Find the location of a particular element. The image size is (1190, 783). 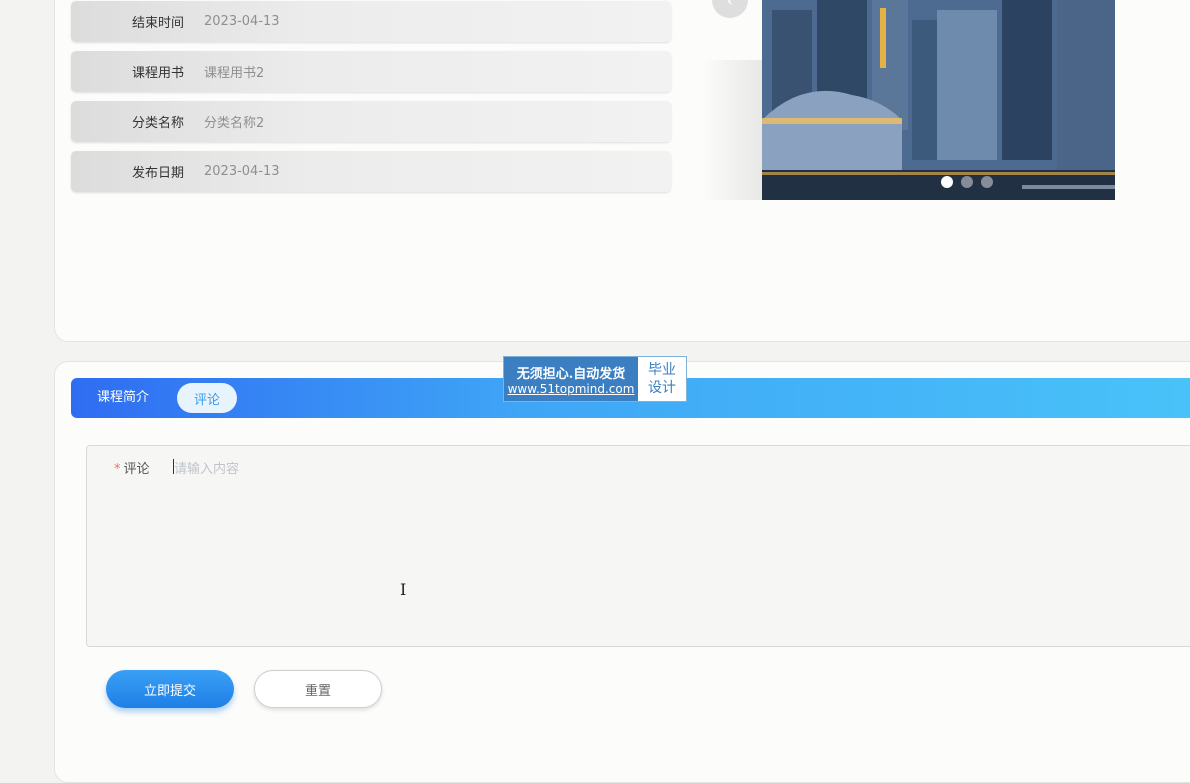

chevron-left-icon: ‹ is located at coordinates (730, 5).